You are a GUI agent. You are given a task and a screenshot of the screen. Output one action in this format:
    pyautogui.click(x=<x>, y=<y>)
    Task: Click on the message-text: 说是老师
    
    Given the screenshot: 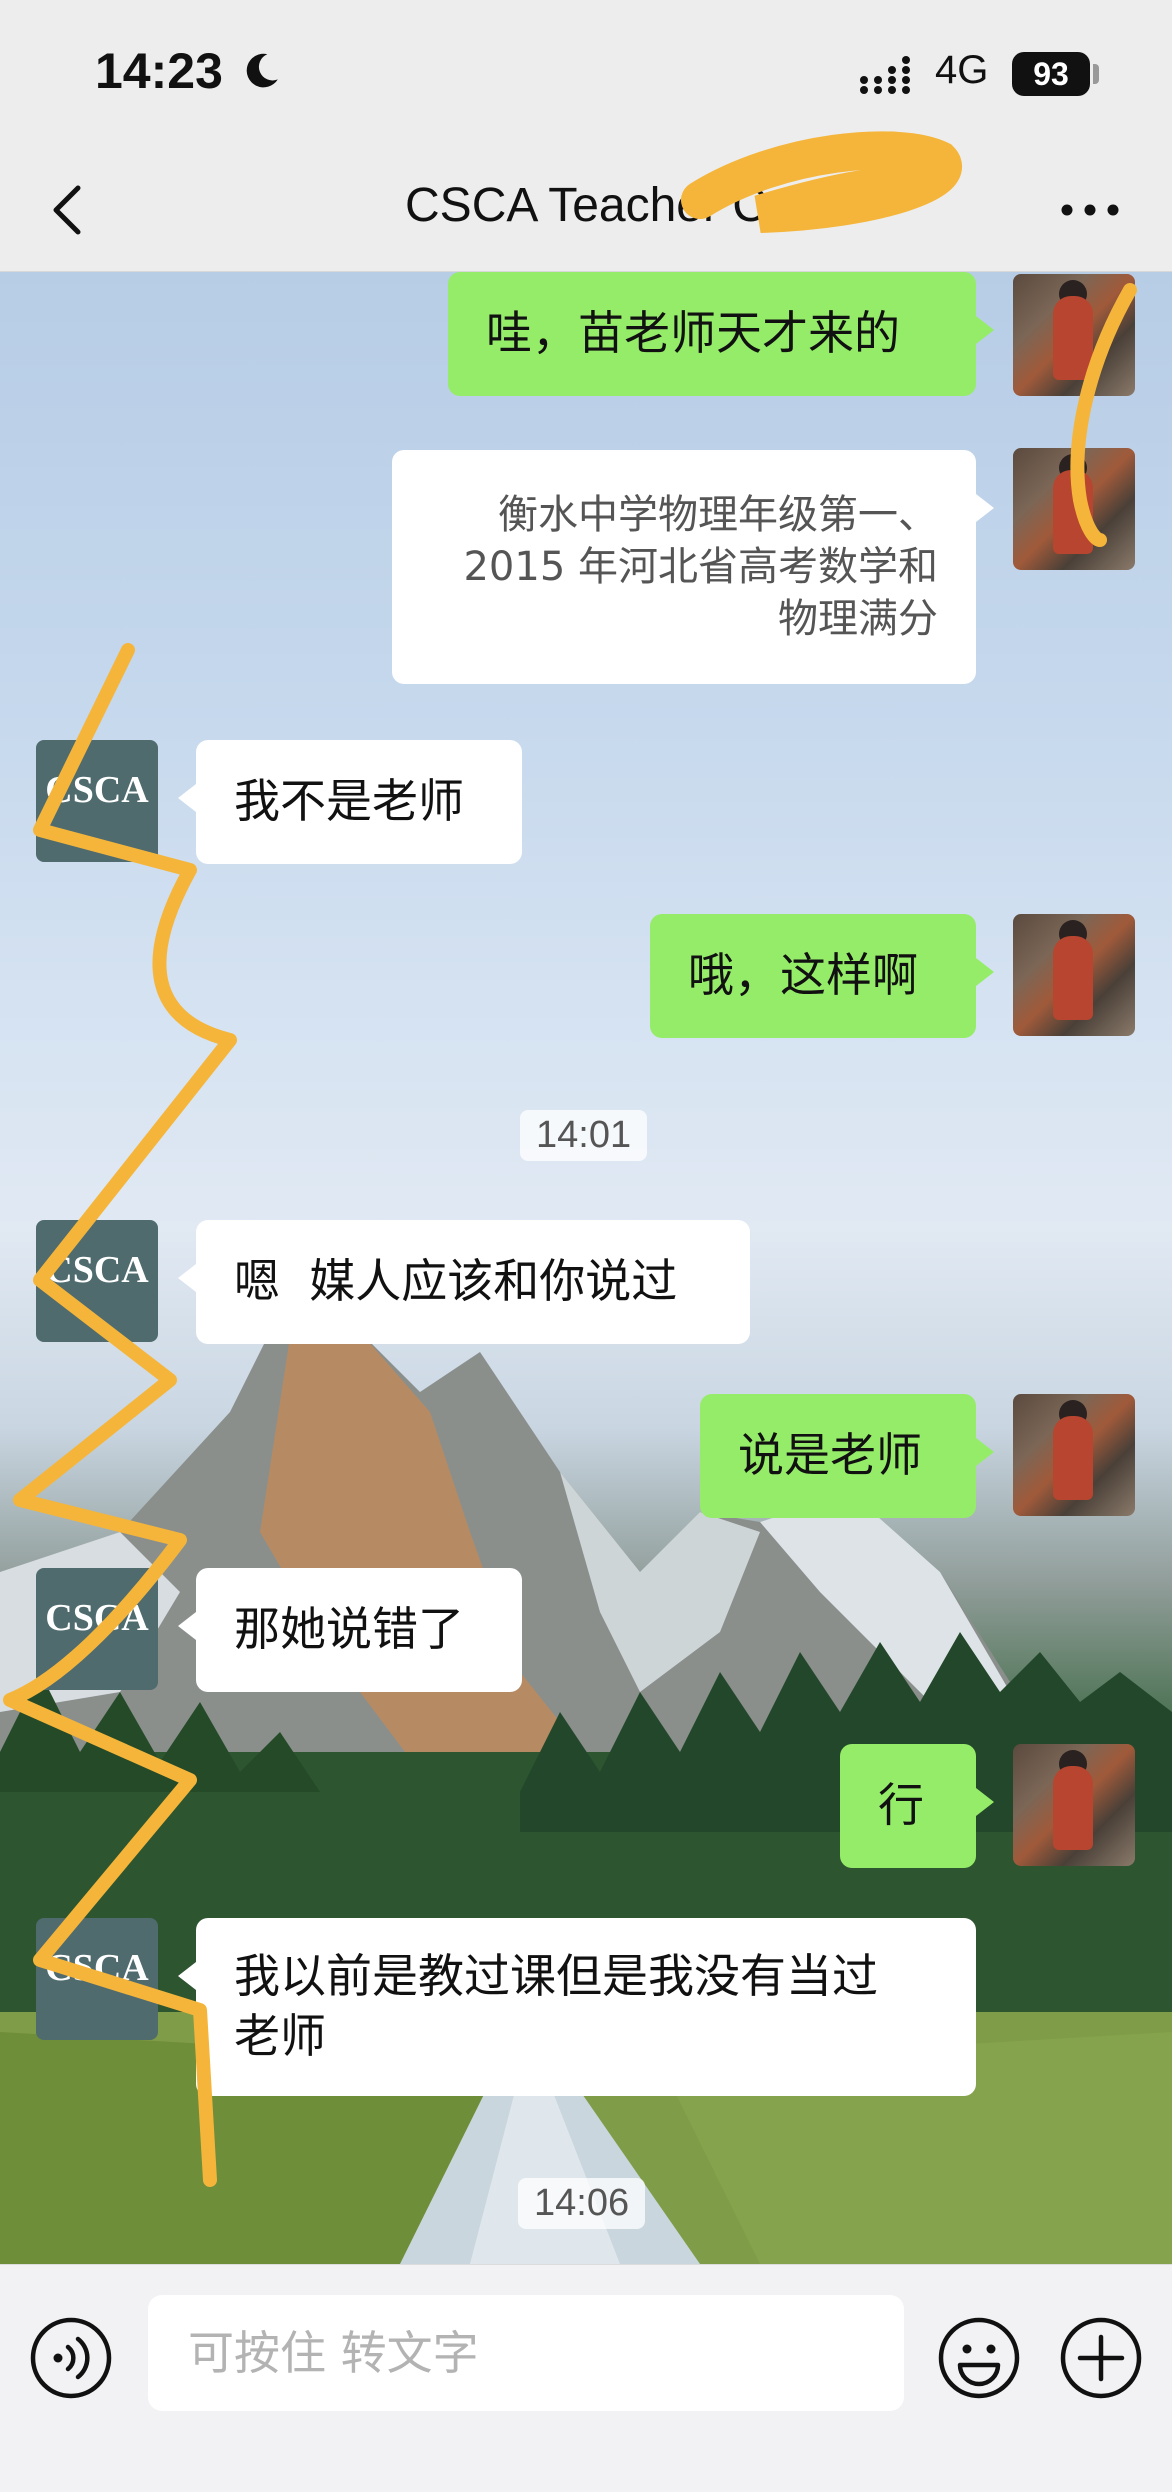 What is the action you would take?
    pyautogui.click(x=830, y=1455)
    